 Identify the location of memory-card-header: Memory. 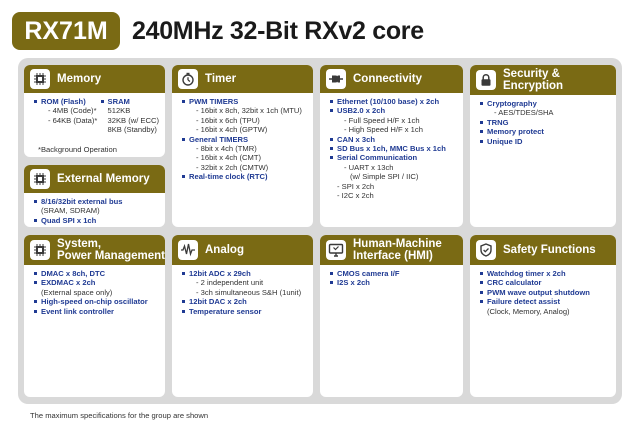
(94, 79).